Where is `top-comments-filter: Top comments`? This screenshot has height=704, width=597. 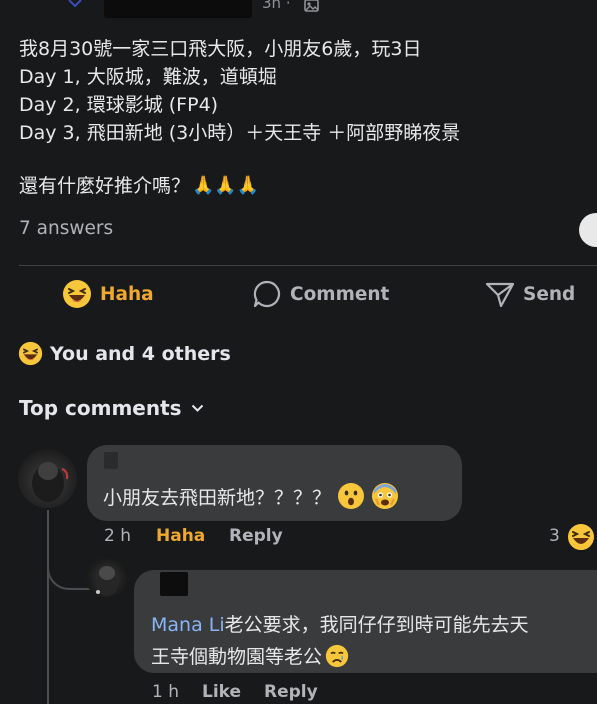 top-comments-filter: Top comments is located at coordinates (111, 408).